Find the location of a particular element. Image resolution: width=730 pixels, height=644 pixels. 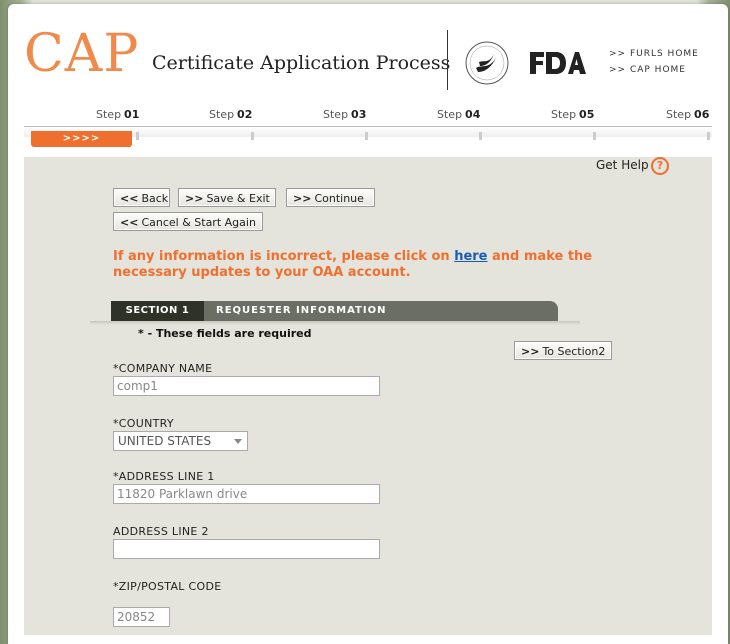

company-name-label: *COMPANY NAME is located at coordinates (163, 368).